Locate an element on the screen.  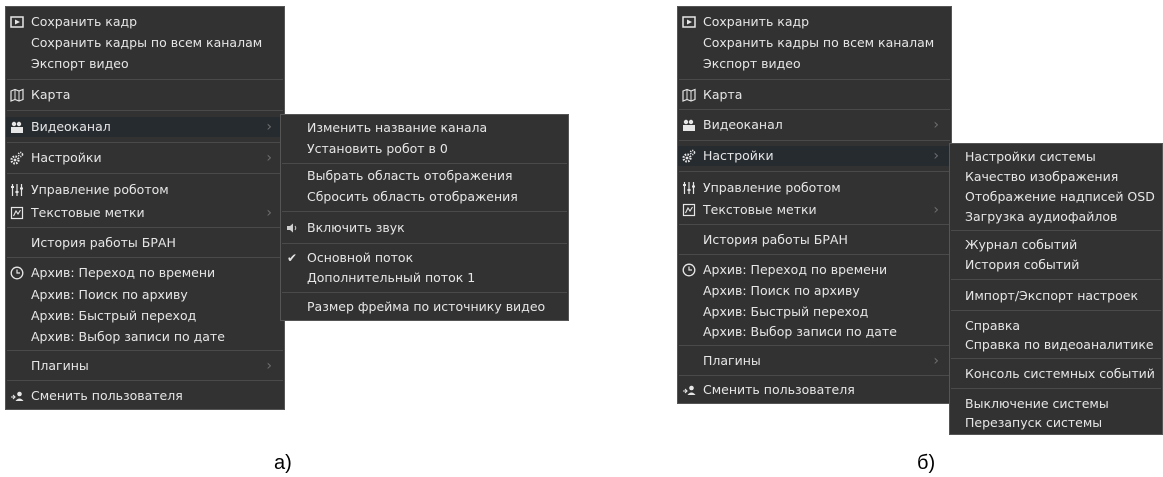
submenu-item-frame-size: Размер фрейма по источнику видео is located at coordinates (424, 307).